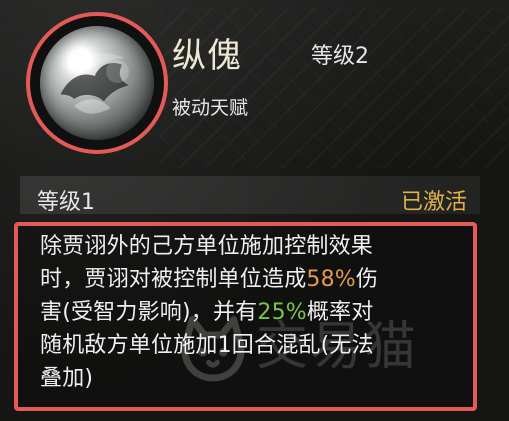 The width and height of the screenshot is (509, 421). I want to click on skill-icon-frame, so click(97, 83).